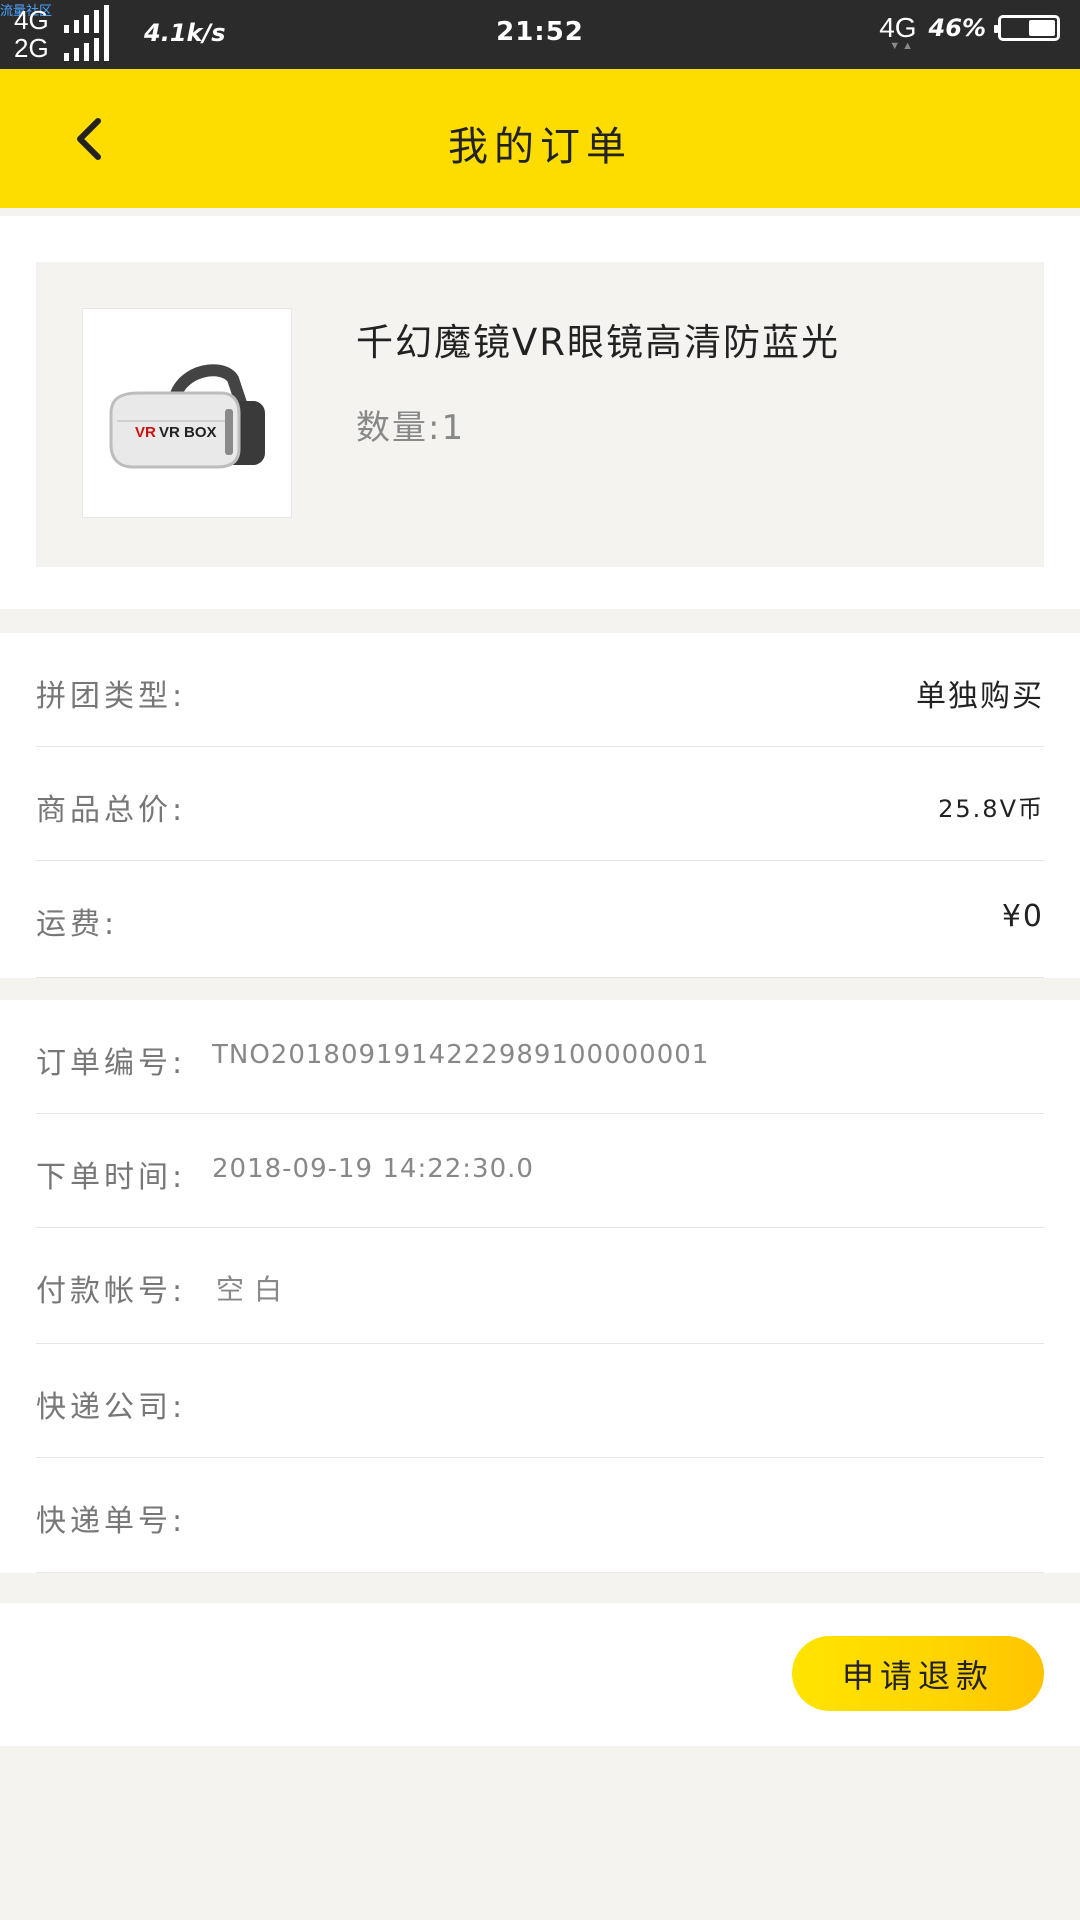  Describe the element at coordinates (540, 1171) in the screenshot. I see `order-time-row: 下单时间: 2018-09-19 14:22:30.0` at that location.